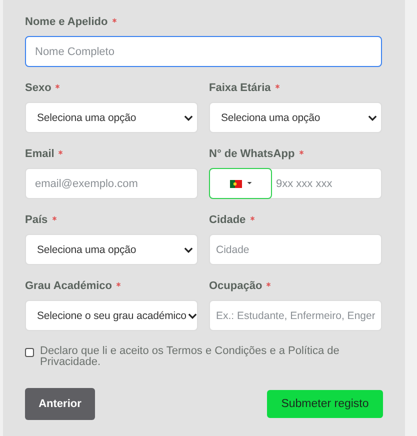 The height and width of the screenshot is (436, 417). I want to click on phone-input: 9xx xxx xxx, so click(326, 183).